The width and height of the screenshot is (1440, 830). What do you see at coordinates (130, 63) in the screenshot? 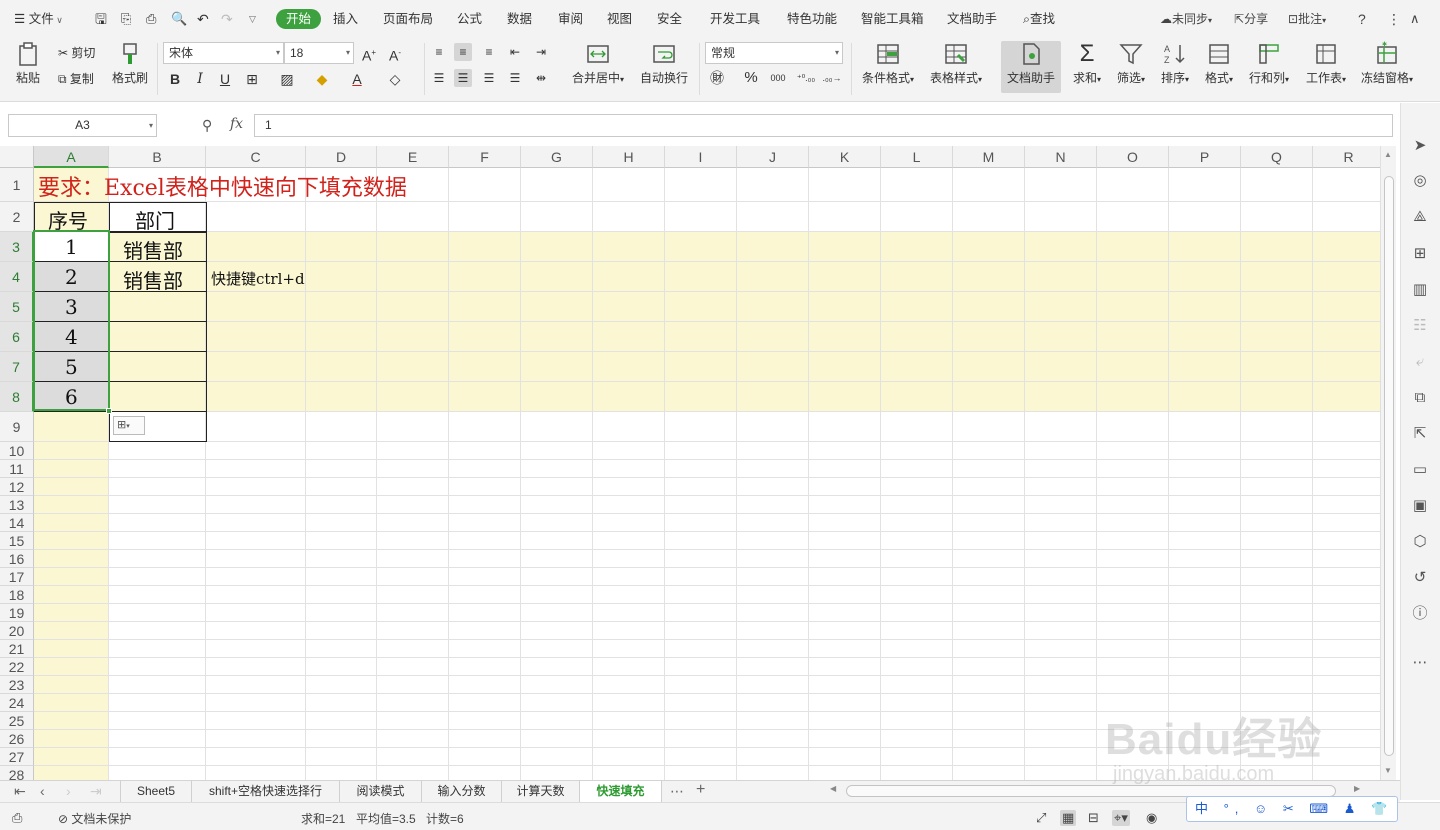
I see `format-painter-button: 格式刷` at bounding box center [130, 63].